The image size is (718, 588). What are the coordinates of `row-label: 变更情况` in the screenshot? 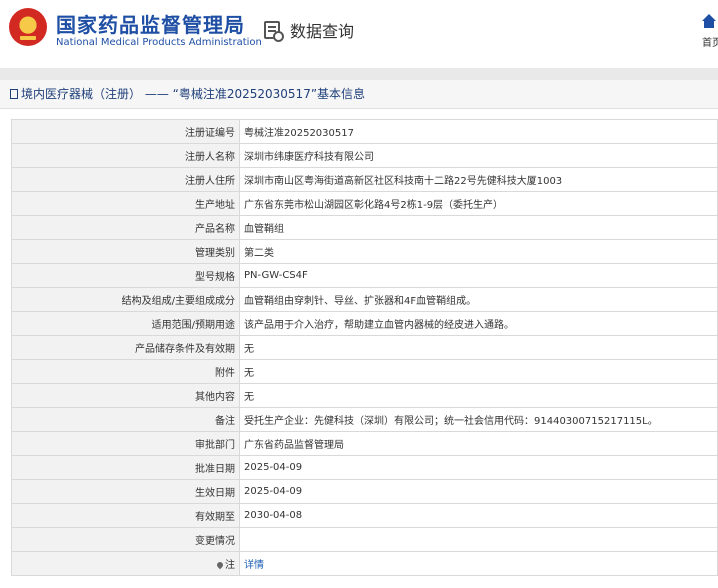 It's located at (125, 539).